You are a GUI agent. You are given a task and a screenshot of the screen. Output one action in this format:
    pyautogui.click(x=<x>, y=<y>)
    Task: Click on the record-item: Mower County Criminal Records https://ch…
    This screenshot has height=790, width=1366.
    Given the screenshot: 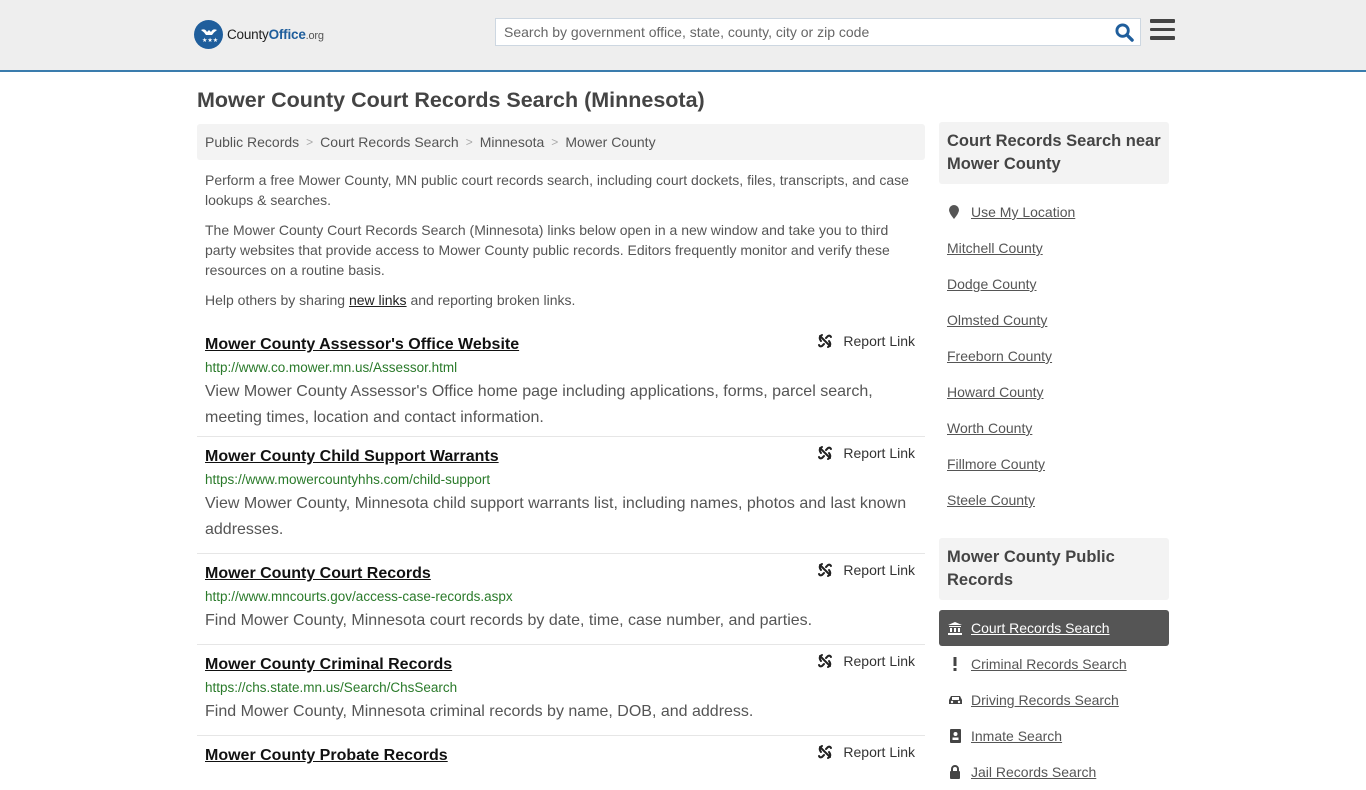 What is the action you would take?
    pyautogui.click(x=561, y=690)
    